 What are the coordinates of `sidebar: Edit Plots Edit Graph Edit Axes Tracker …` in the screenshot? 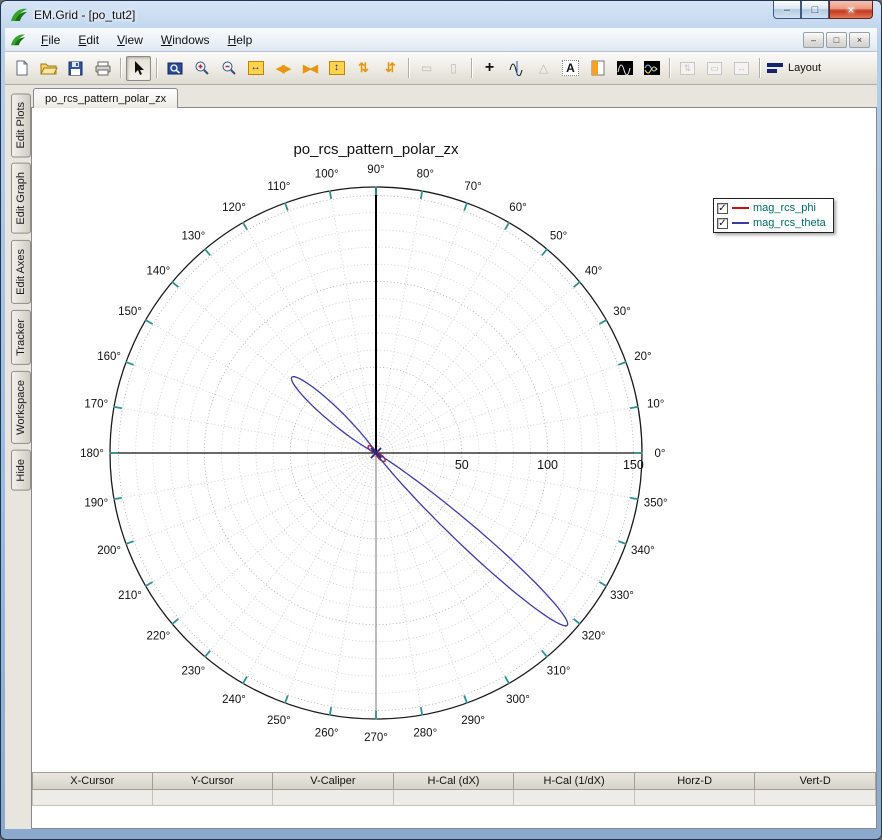 It's located at (18, 457).